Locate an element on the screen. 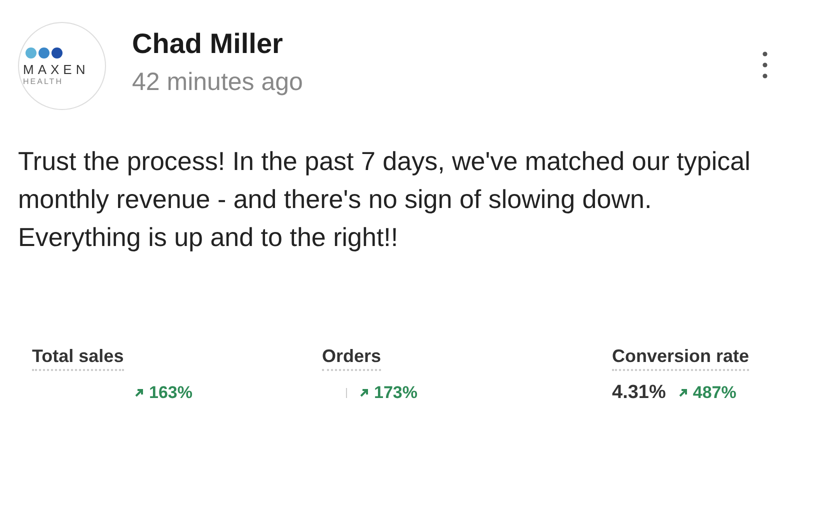 The image size is (816, 528). metric-label: Conversion rate is located at coordinates (681, 358).